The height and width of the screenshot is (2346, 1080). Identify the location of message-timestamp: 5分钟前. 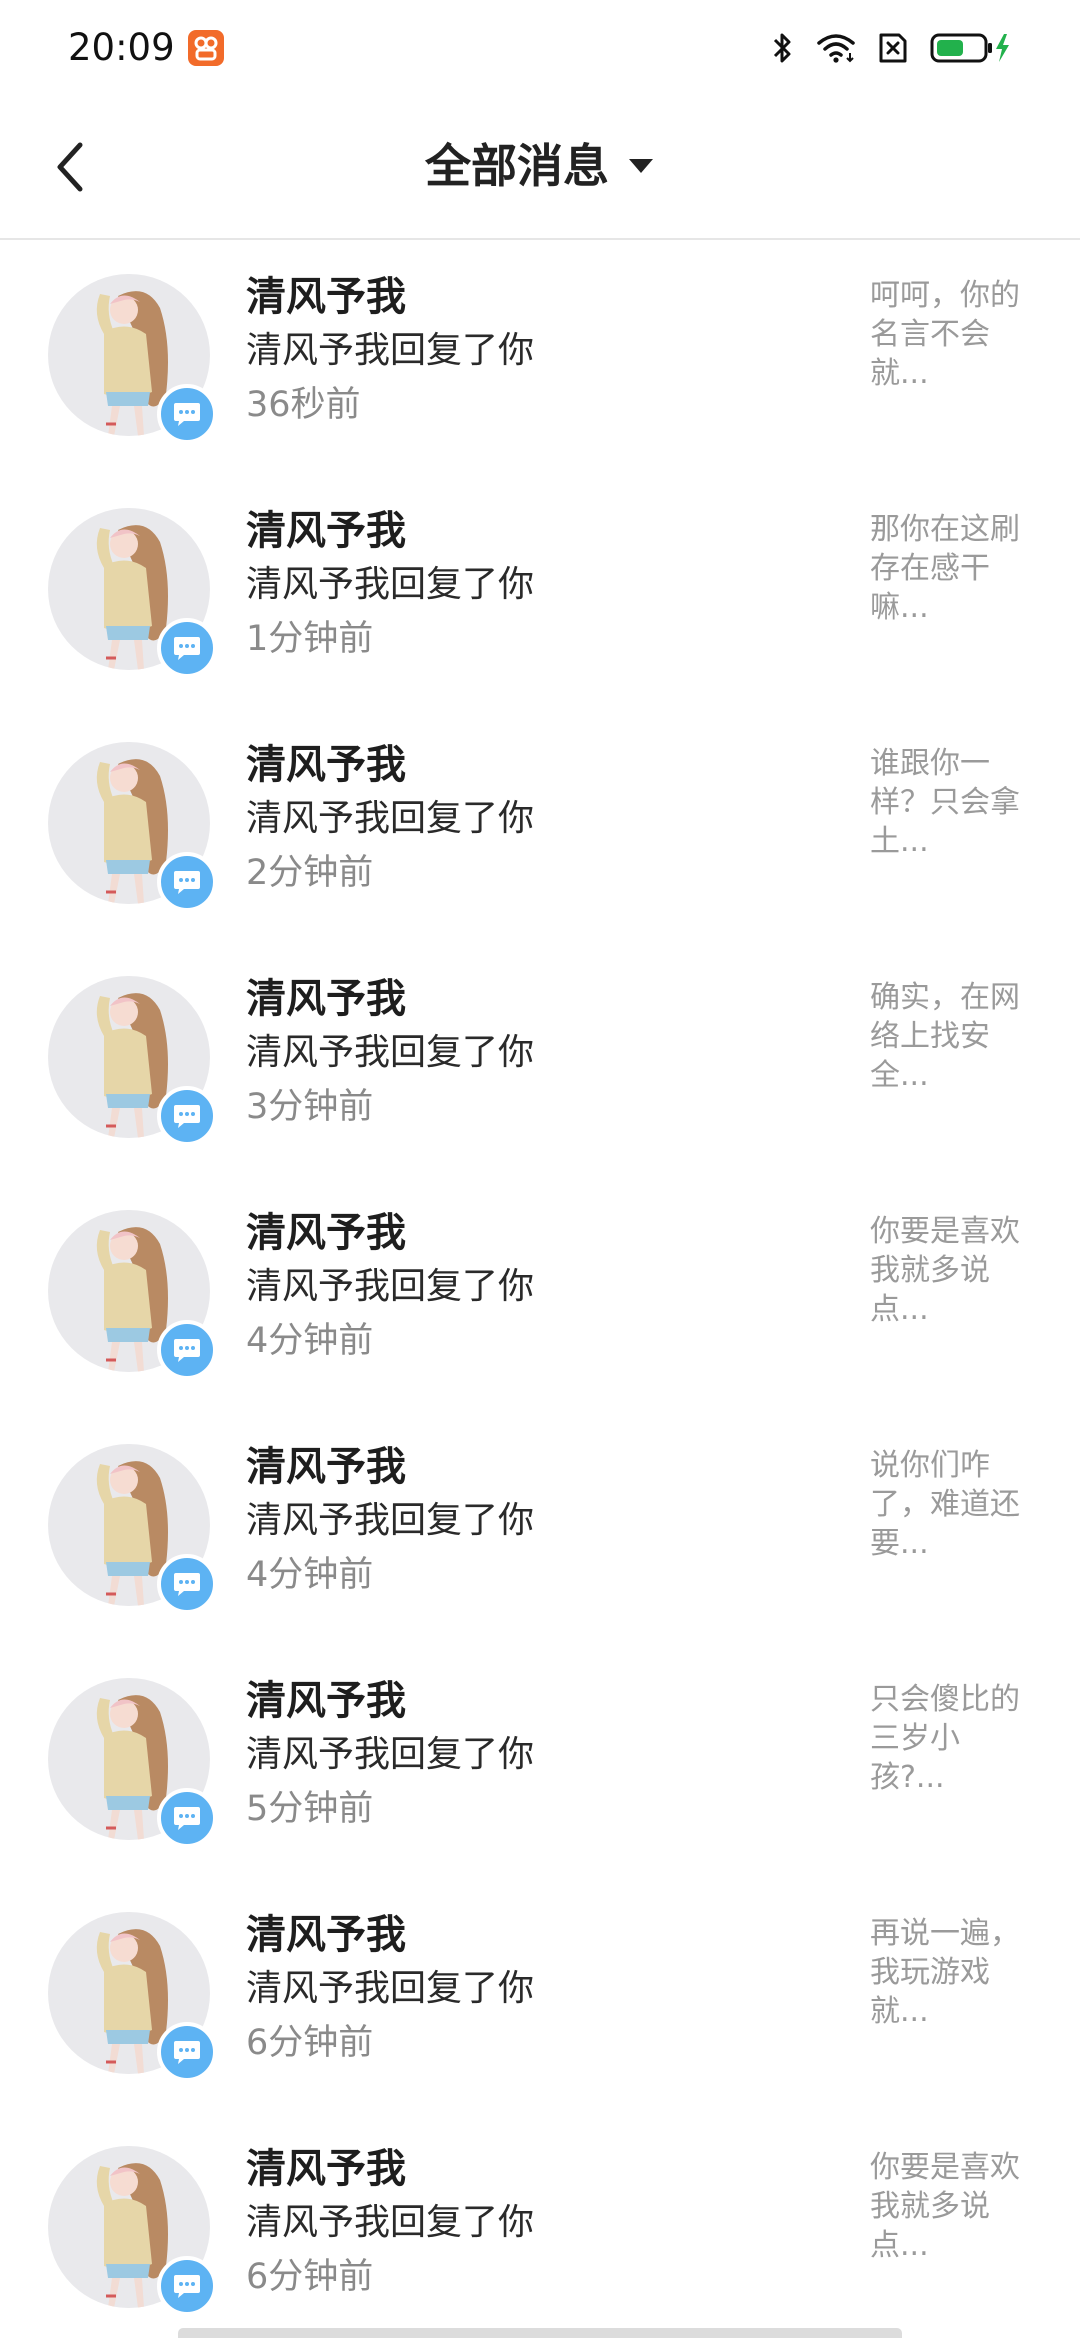
(310, 1809).